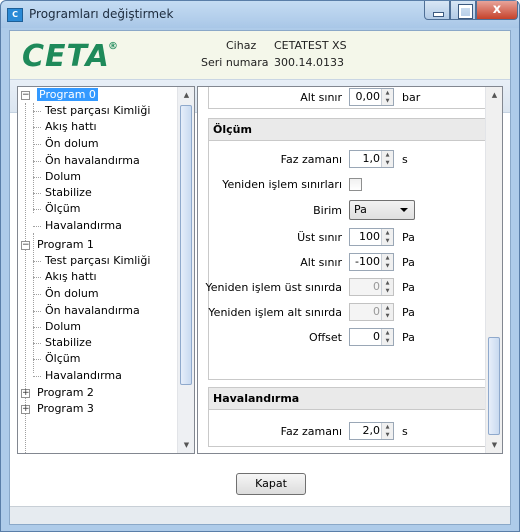 The image size is (520, 532). I want to click on offset-input: 0 ▲ ▼, so click(371, 337).